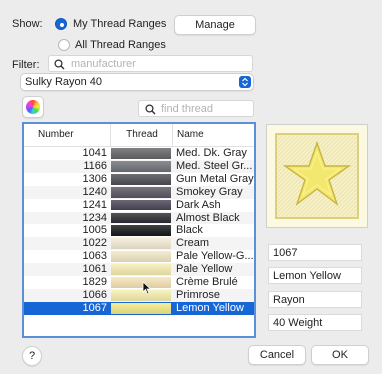  Describe the element at coordinates (315, 322) in the screenshot. I see `thread-weight-field: 40 Weight` at that location.